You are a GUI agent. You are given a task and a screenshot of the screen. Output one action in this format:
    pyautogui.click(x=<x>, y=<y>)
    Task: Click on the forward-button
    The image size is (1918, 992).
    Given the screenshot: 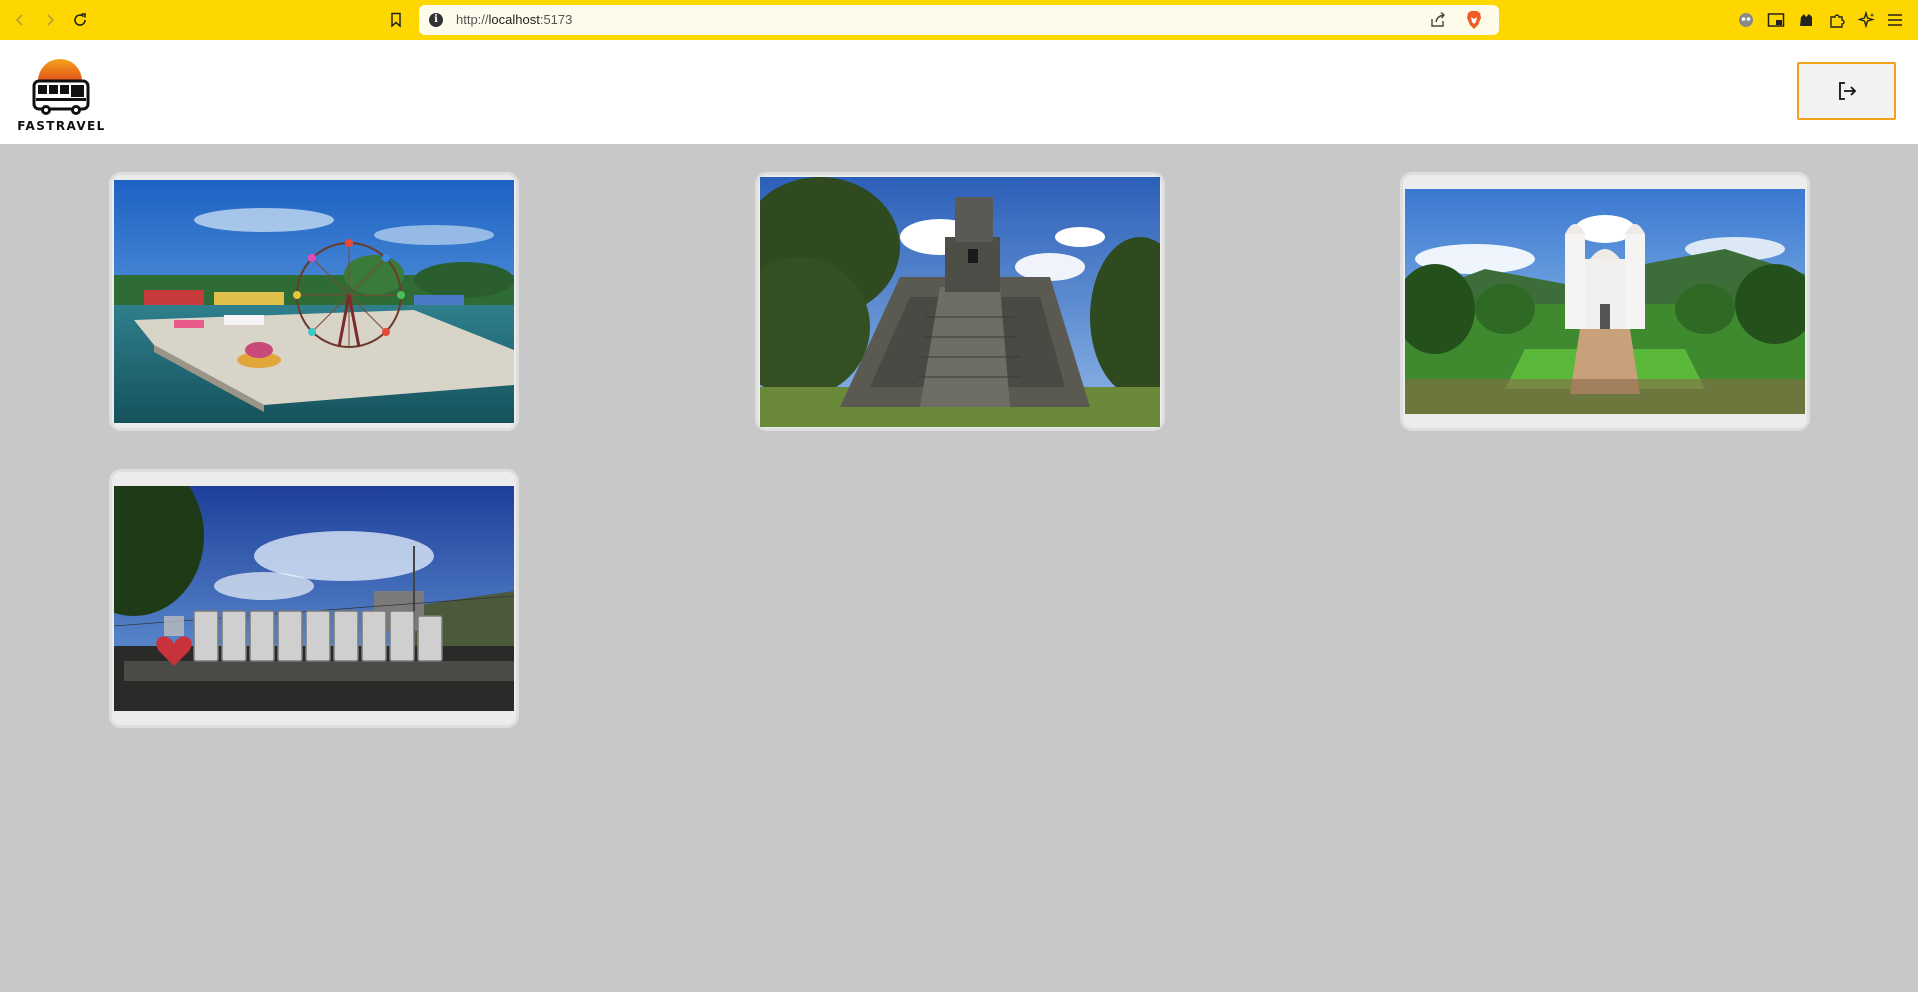 What is the action you would take?
    pyautogui.click(x=50, y=20)
    